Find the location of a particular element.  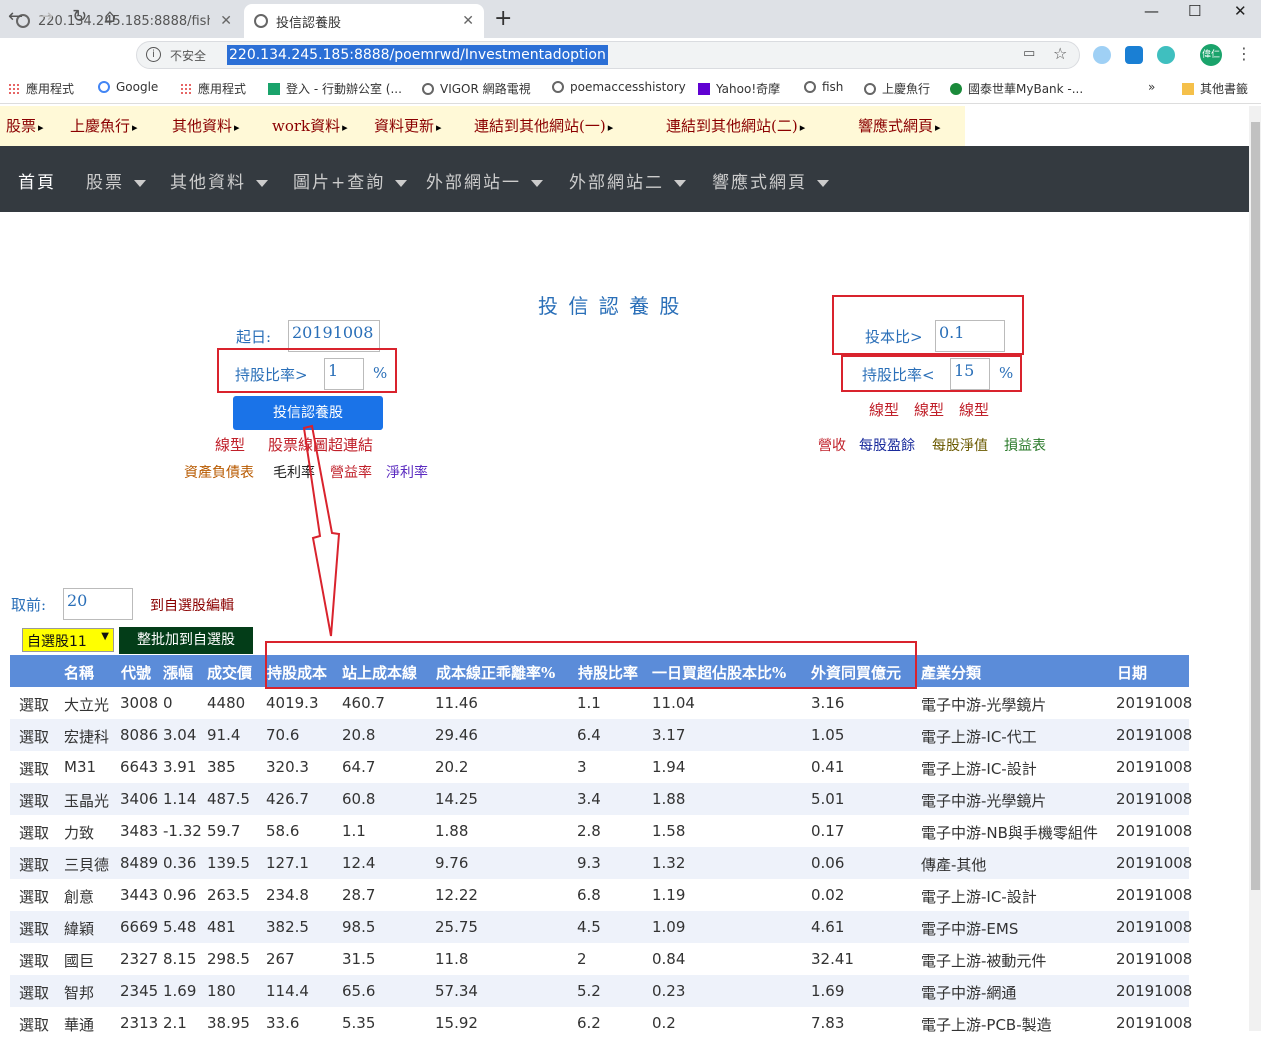

menu-links-1: 連結到其他網站(一) ▸ is located at coordinates (543, 125).